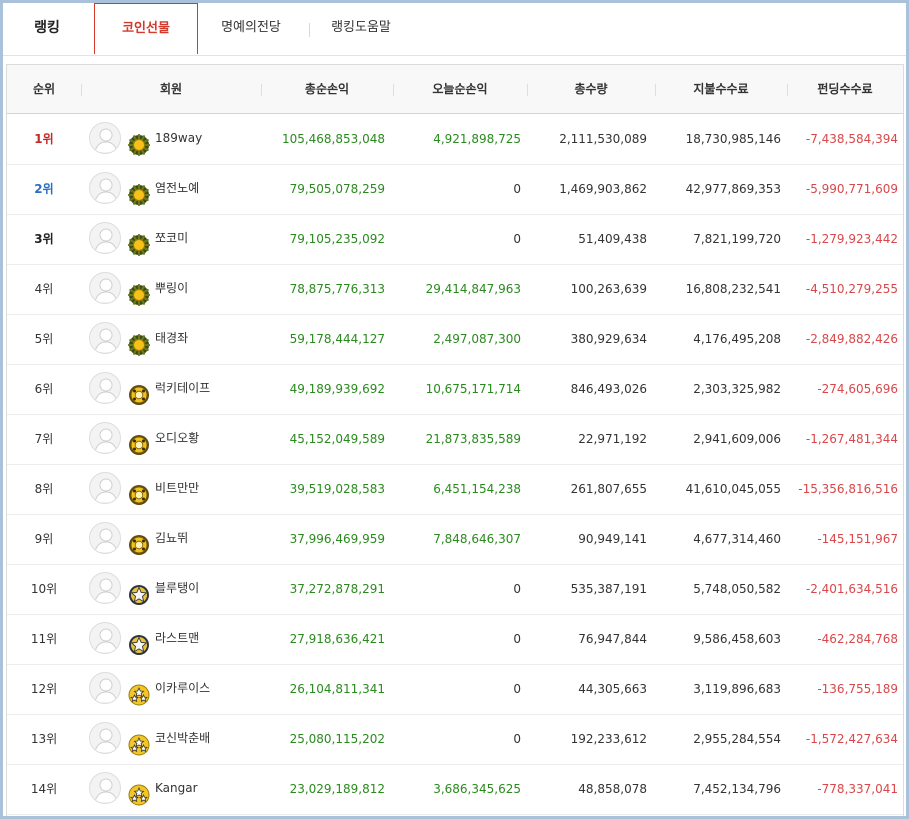 This screenshot has height=819, width=909. I want to click on rank-cell: 11위, so click(44, 639).